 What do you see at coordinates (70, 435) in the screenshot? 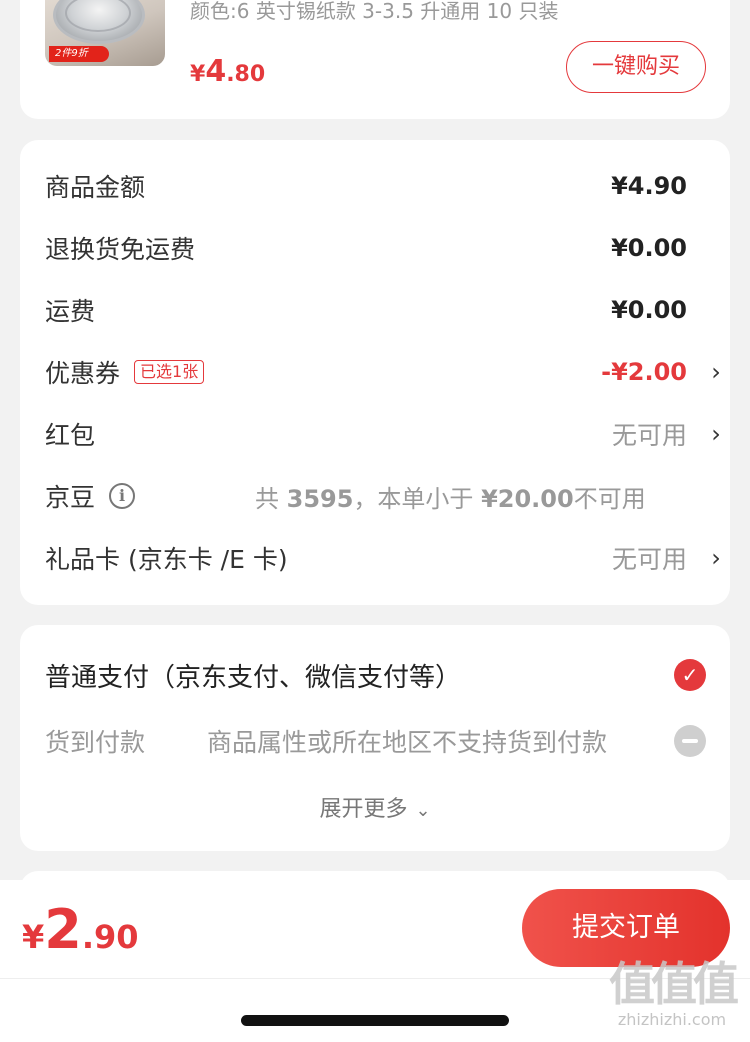
I see `summary-label: 红包` at bounding box center [70, 435].